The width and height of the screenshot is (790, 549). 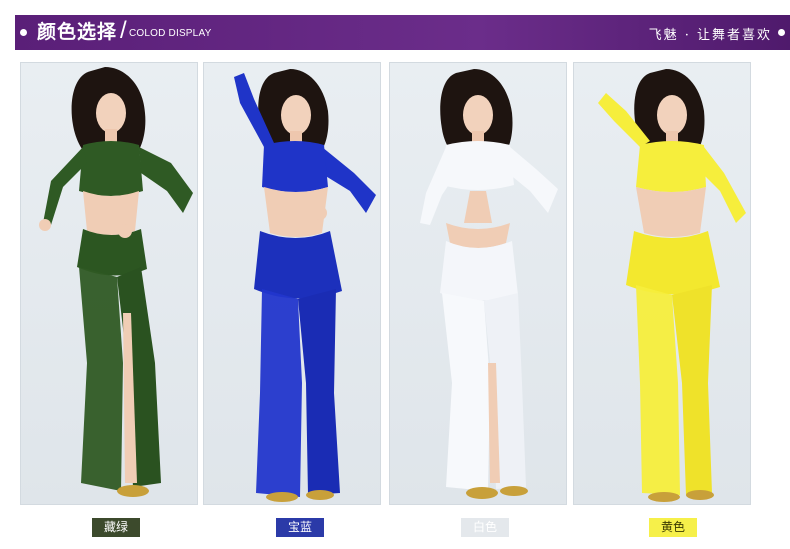 I want to click on header-dot-right, so click(x=781, y=32).